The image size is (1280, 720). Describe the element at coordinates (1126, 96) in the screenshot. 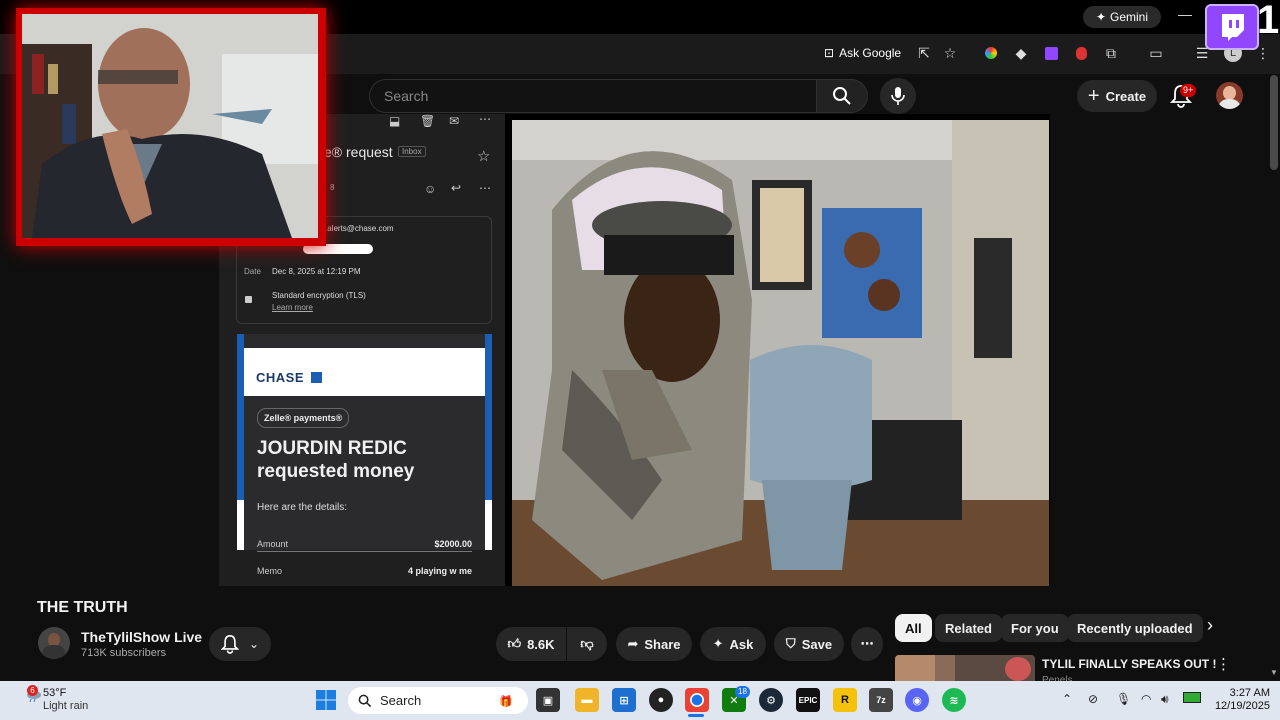

I see `create-label: Create` at that location.